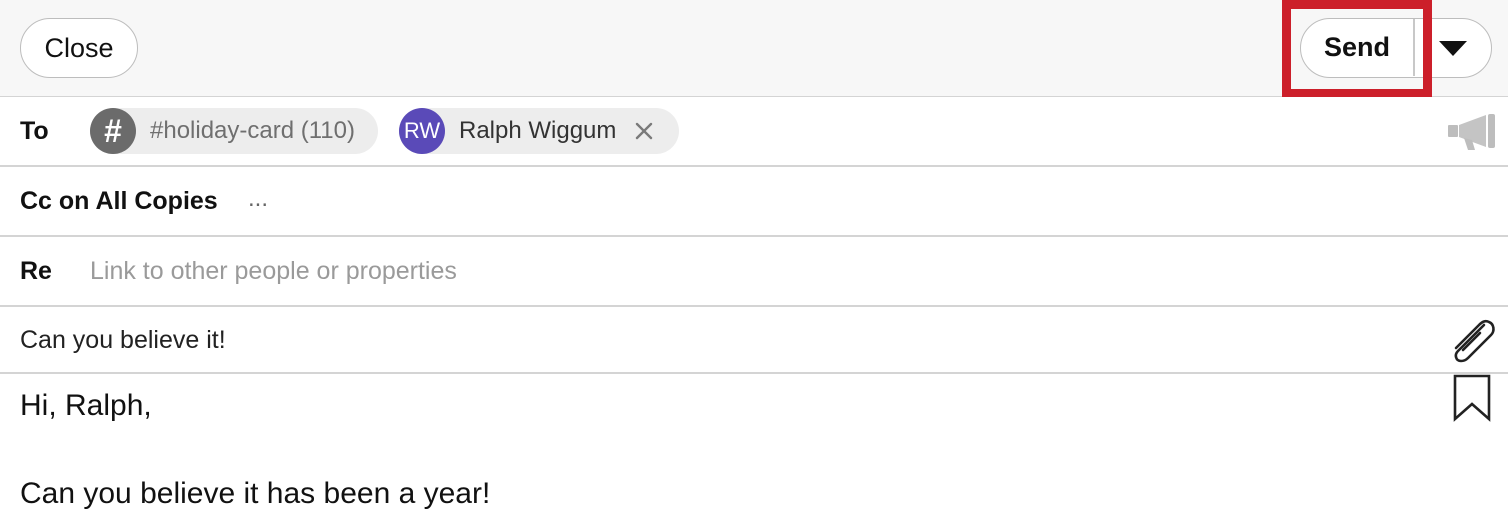 This screenshot has height=526, width=1508. I want to click on paperclip-icon, so click(1474, 341).